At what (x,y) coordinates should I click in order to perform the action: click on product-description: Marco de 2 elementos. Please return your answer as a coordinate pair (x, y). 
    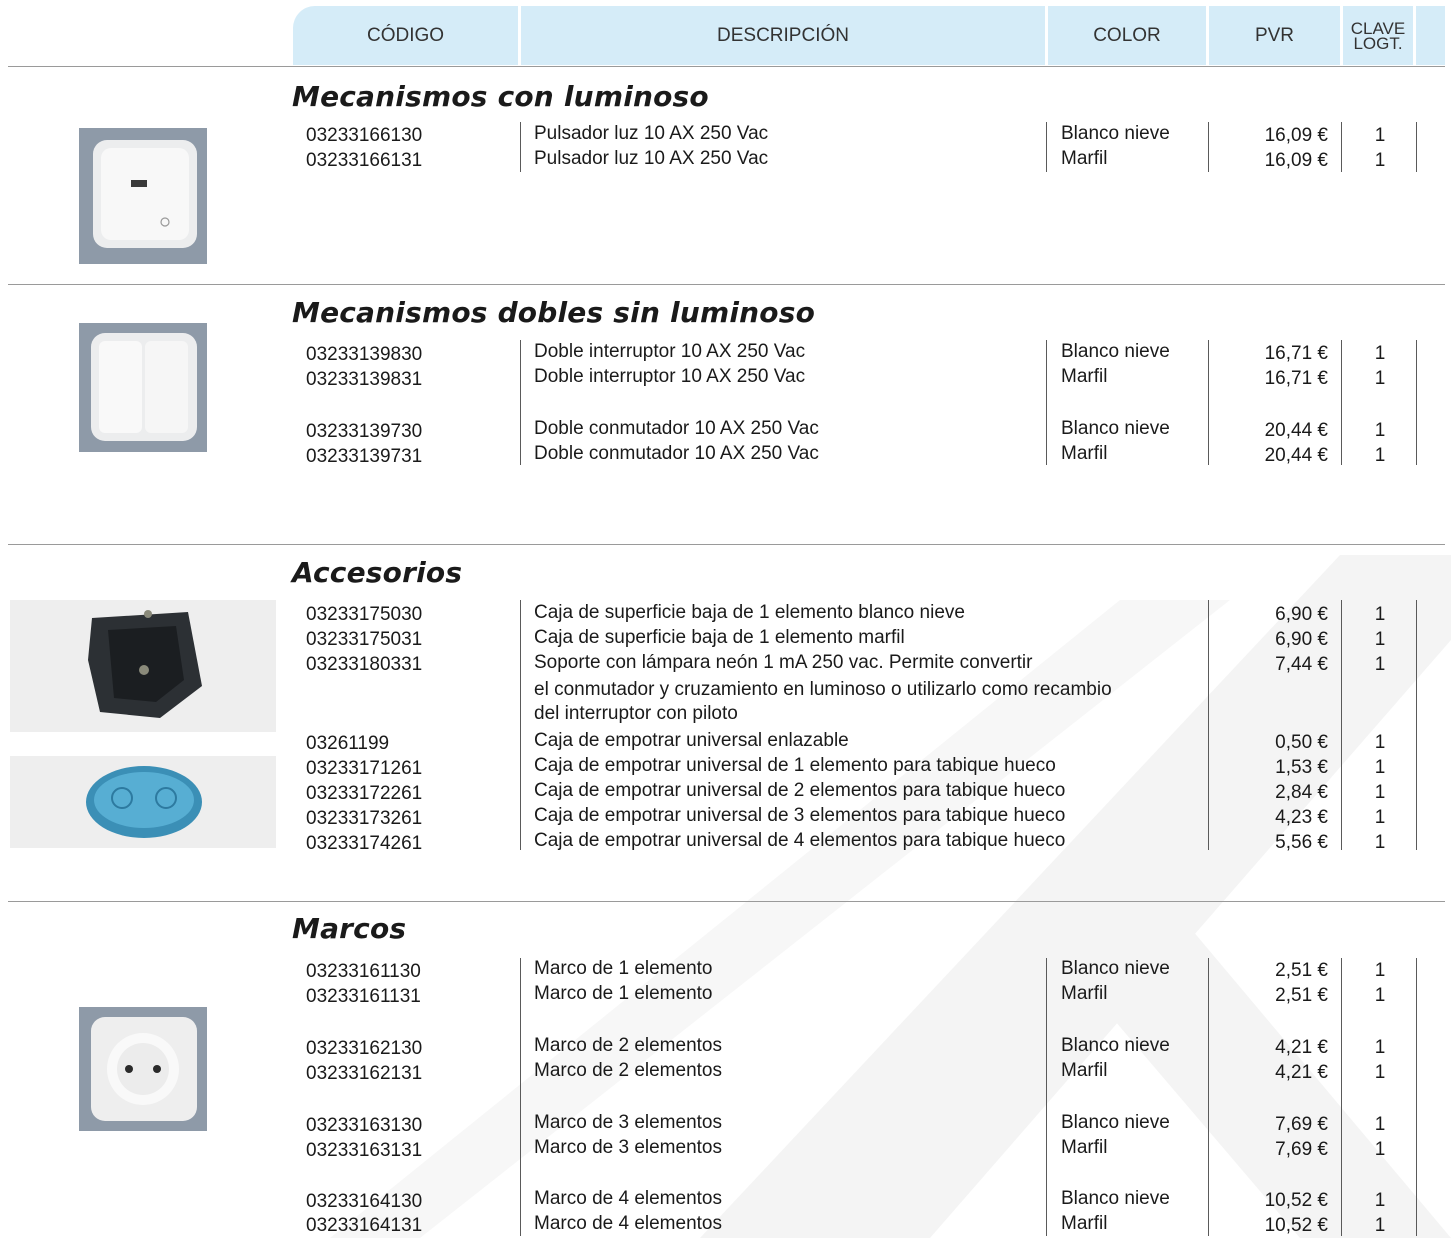
    Looking at the image, I should click on (628, 1045).